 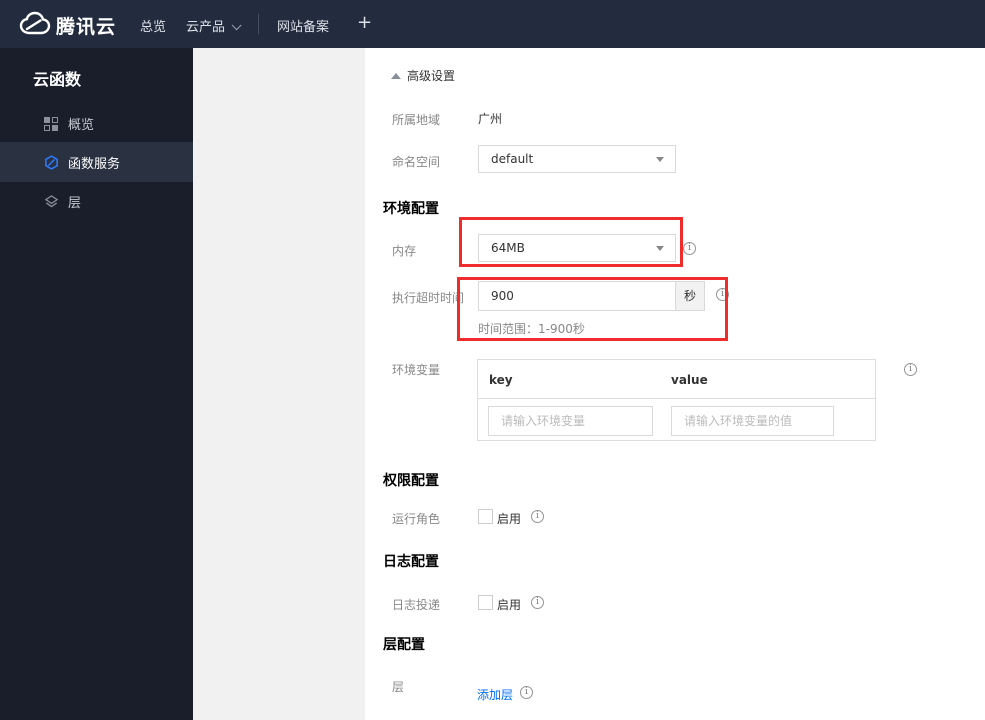 What do you see at coordinates (495, 694) in the screenshot?
I see `add-layer-link: 添加层` at bounding box center [495, 694].